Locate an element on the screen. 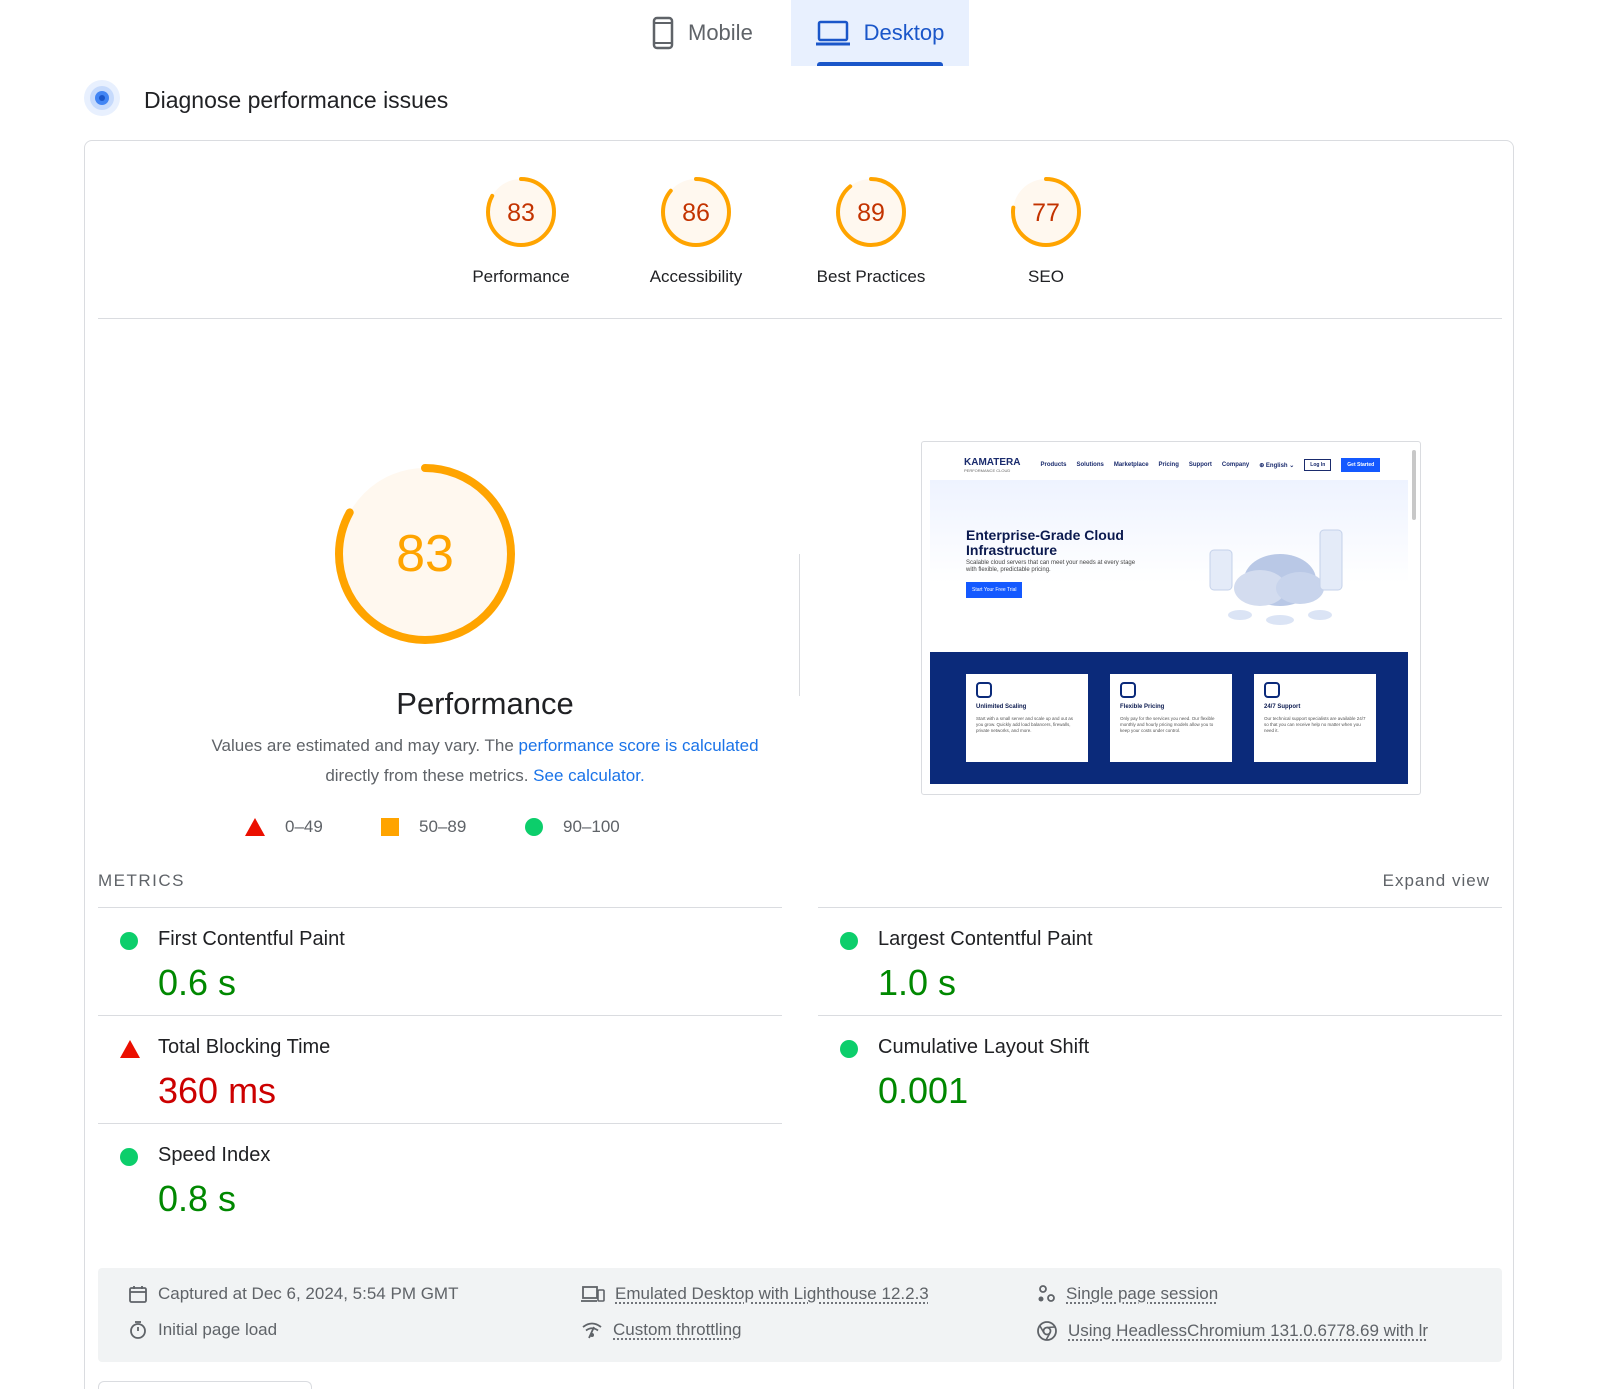  emulated-link: Emulated Desktop with Lighthouse 12.2.3 is located at coordinates (772, 1294).